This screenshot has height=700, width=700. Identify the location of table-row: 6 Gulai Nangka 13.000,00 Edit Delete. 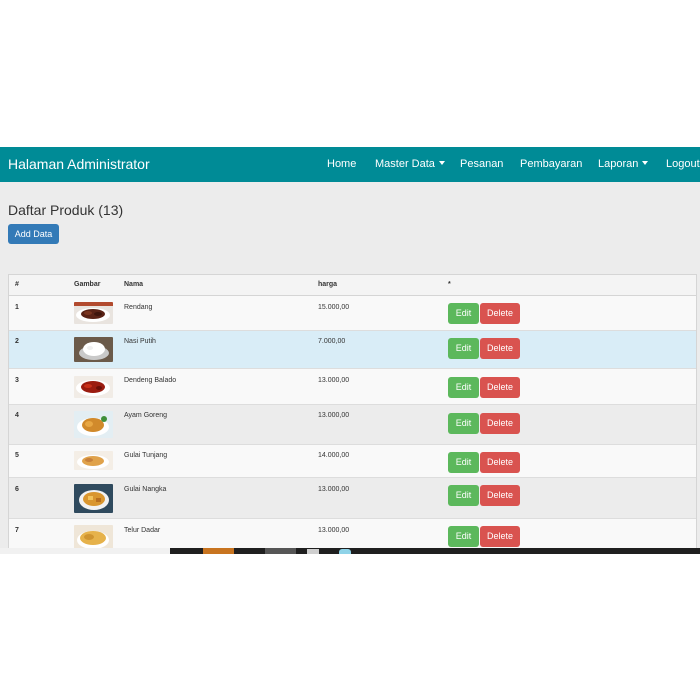
(352, 498).